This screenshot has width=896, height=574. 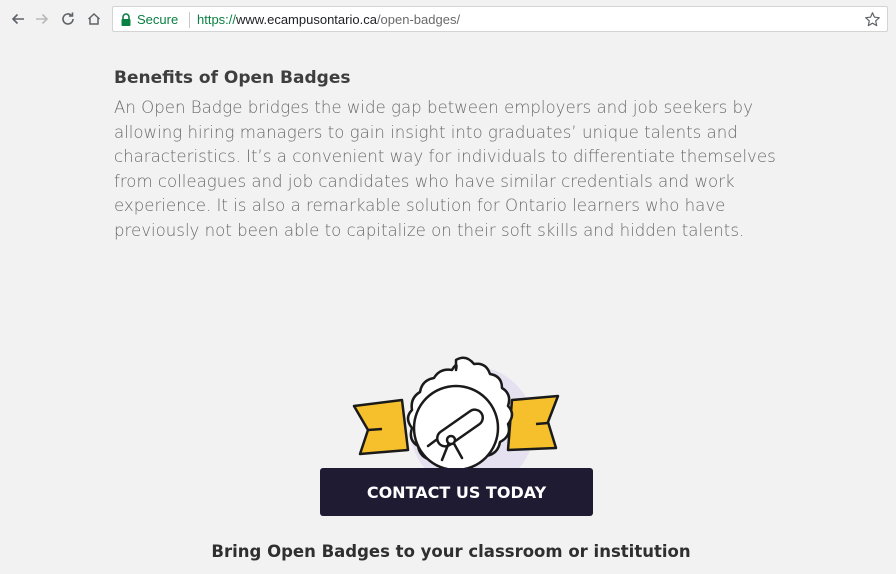 What do you see at coordinates (872, 19) in the screenshot?
I see `star-icon` at bounding box center [872, 19].